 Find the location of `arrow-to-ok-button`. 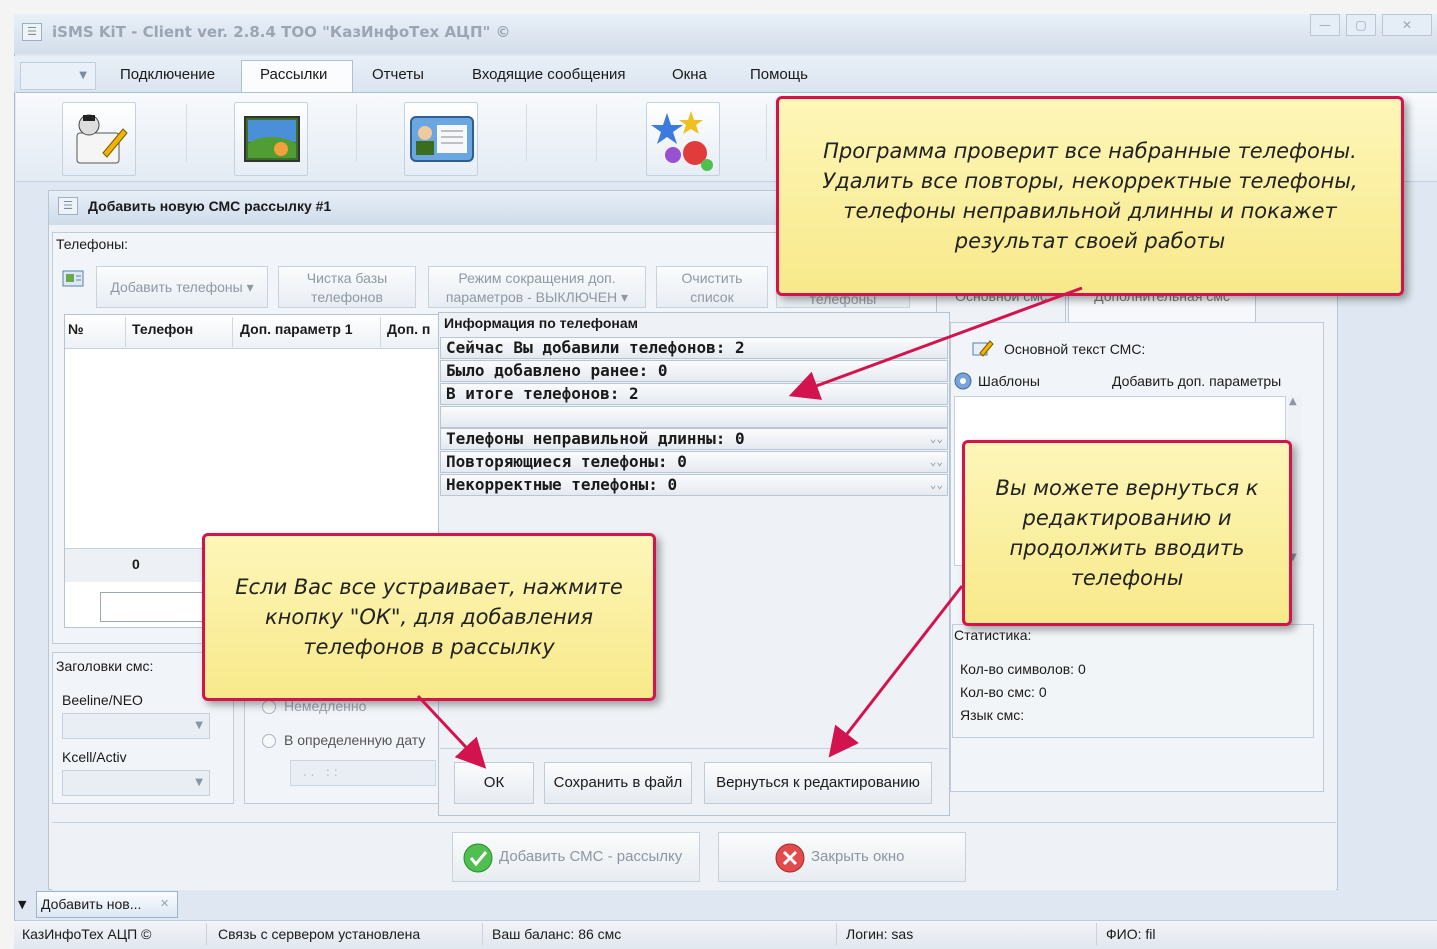

arrow-to-ok-button is located at coordinates (451, 731).